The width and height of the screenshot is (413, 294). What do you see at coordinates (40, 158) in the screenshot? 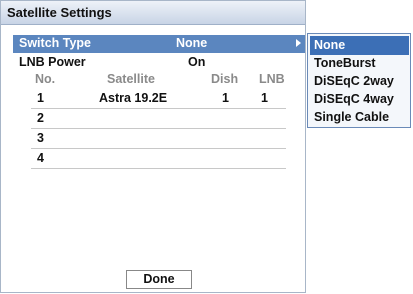
I see `row-number: 4` at bounding box center [40, 158].